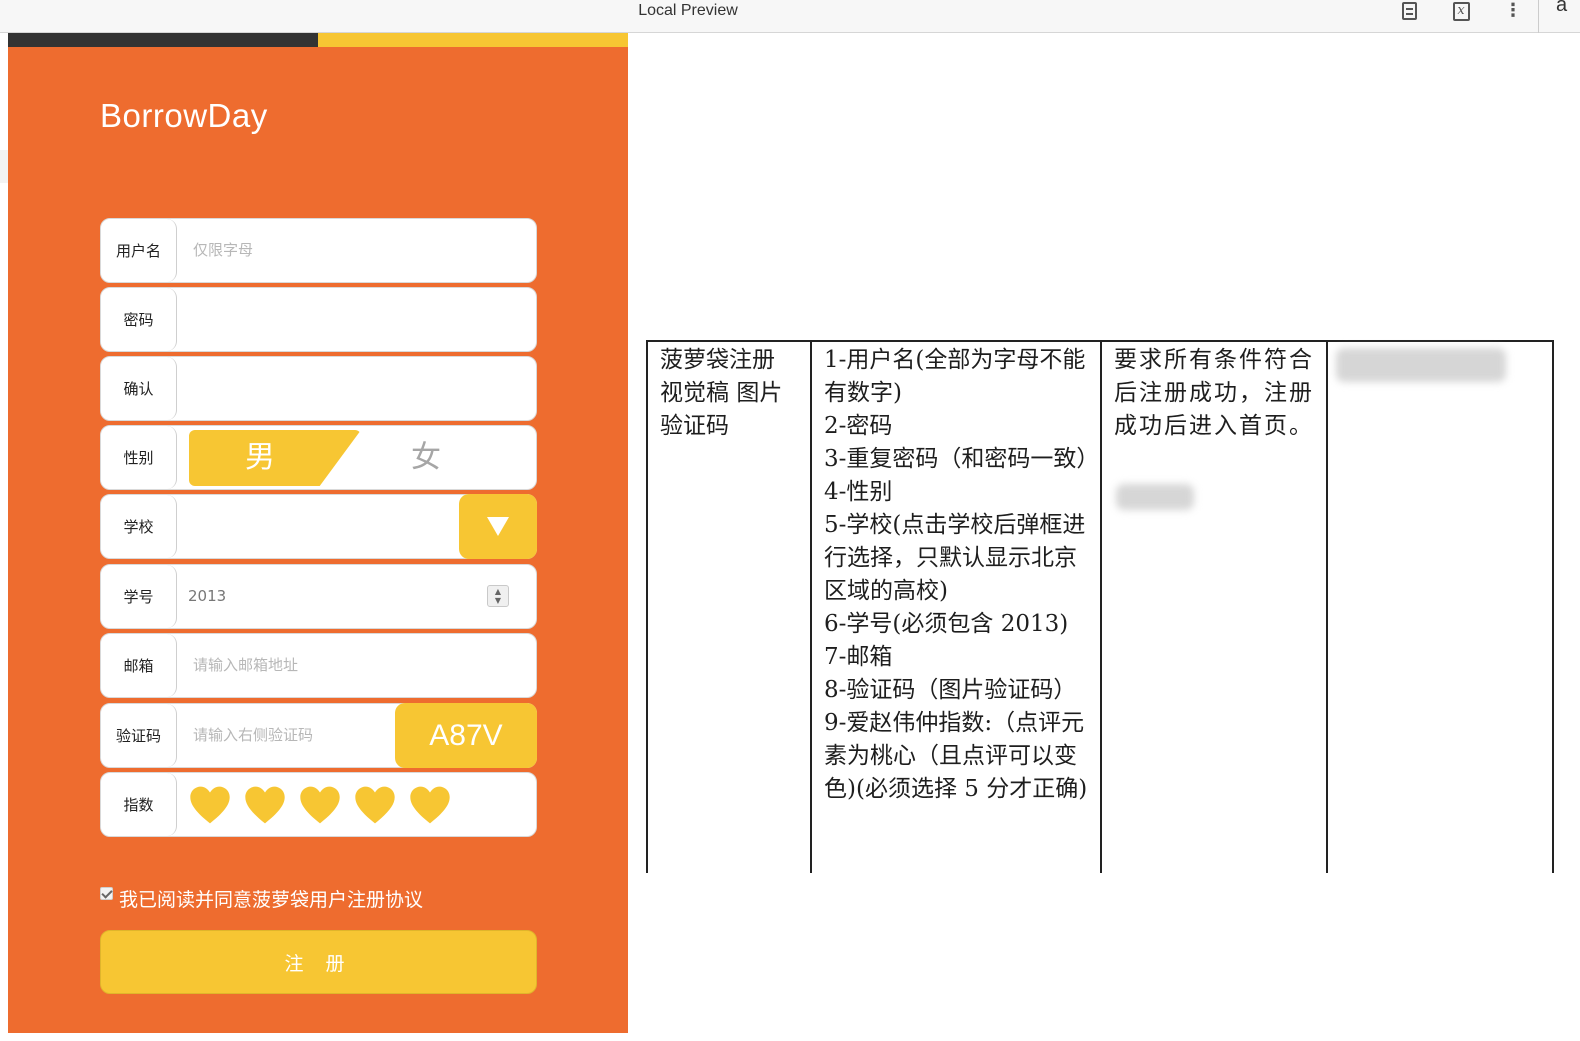 This screenshot has width=1580, height=1041. Describe the element at coordinates (717, 360) in the screenshot. I see `title-line: 菠萝袋注册` at that location.